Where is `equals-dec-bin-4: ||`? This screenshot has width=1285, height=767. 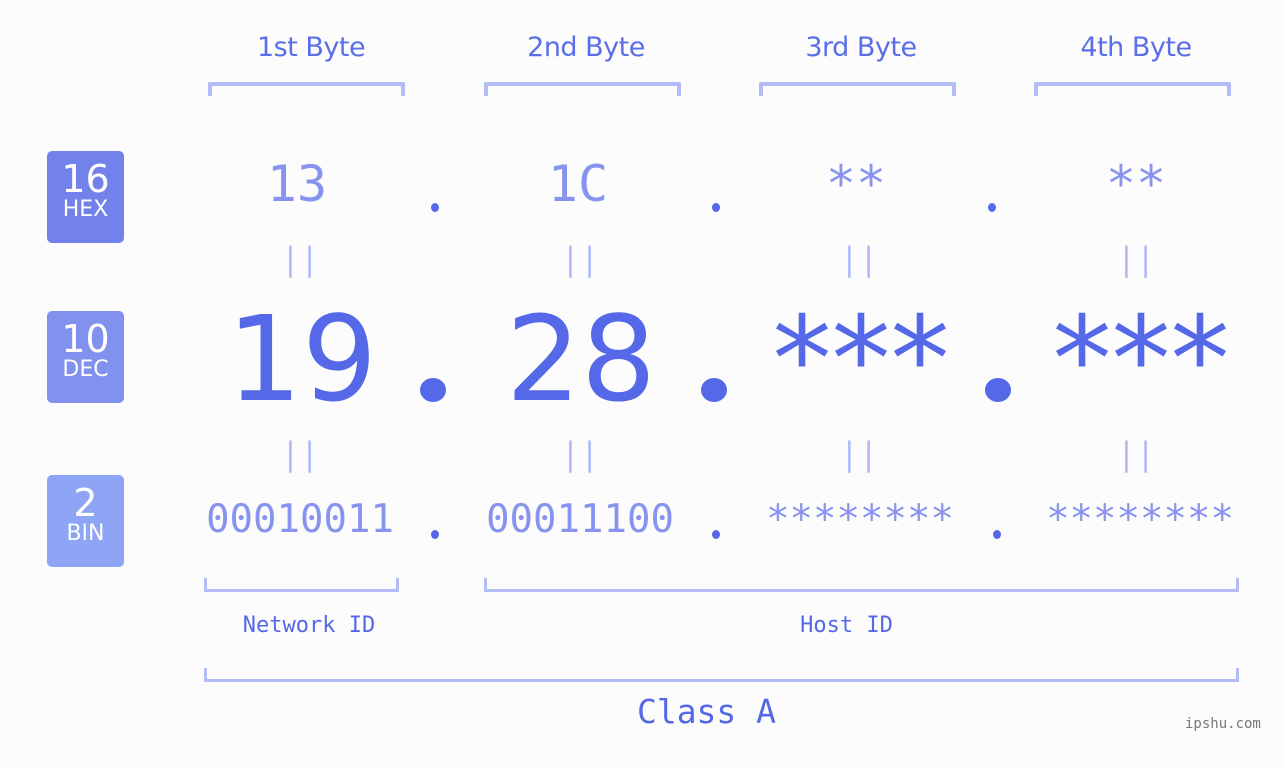 equals-dec-bin-4: || is located at coordinates (1136, 454).